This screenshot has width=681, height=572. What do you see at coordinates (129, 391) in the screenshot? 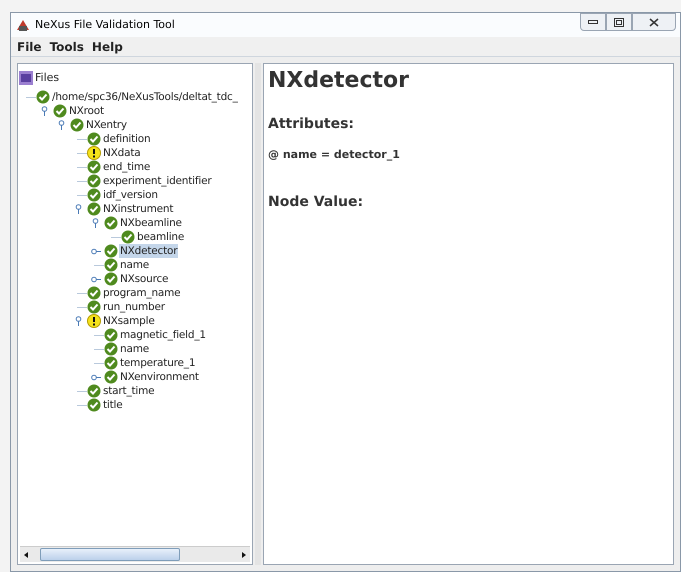
I see `tree-node: start_time` at bounding box center [129, 391].